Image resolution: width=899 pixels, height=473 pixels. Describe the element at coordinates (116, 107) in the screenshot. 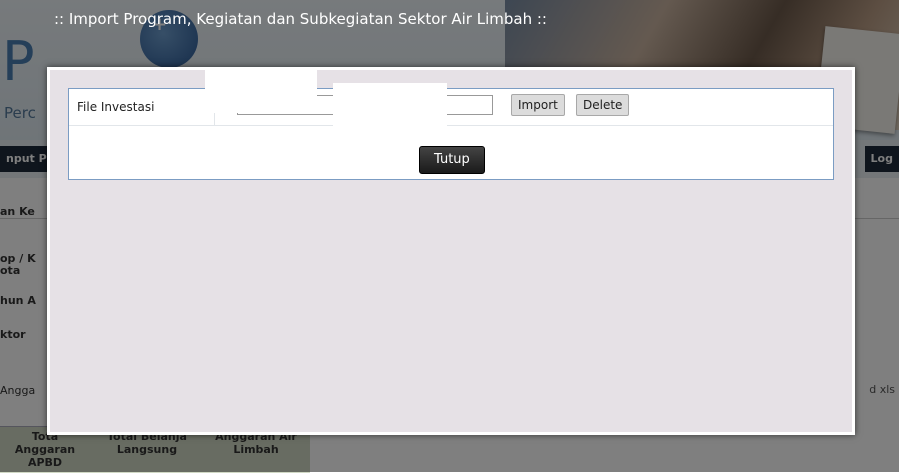

I see `file-investasi-label: File Investasi` at that location.